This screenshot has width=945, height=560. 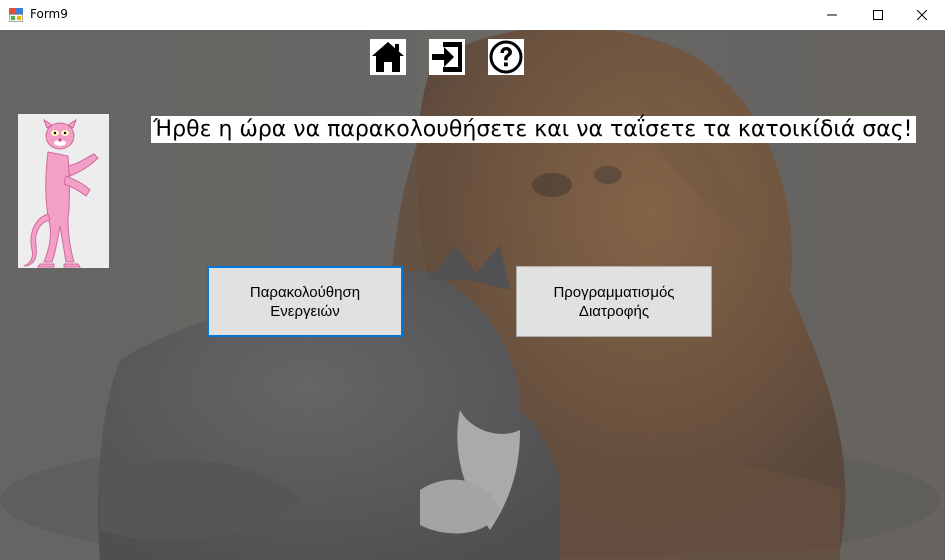 I want to click on maximize-icon, so click(x=878, y=15).